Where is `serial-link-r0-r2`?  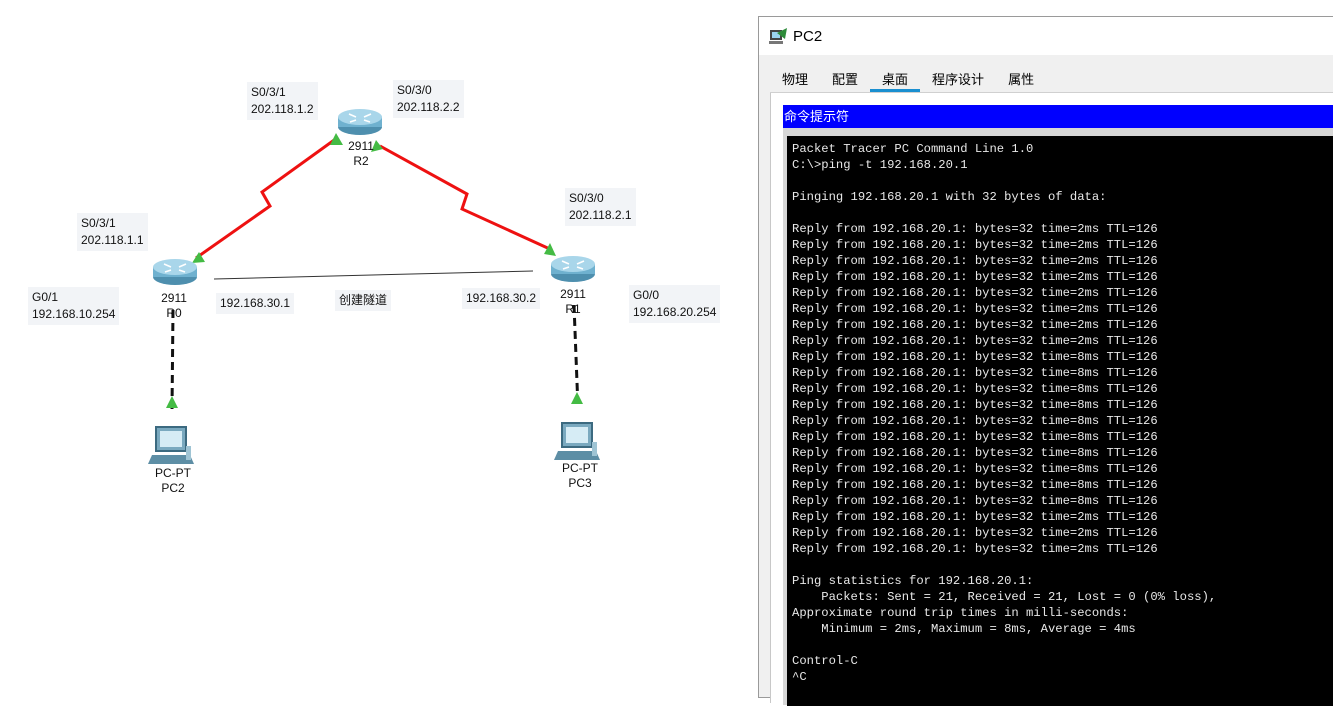 serial-link-r0-r2 is located at coordinates (266, 198).